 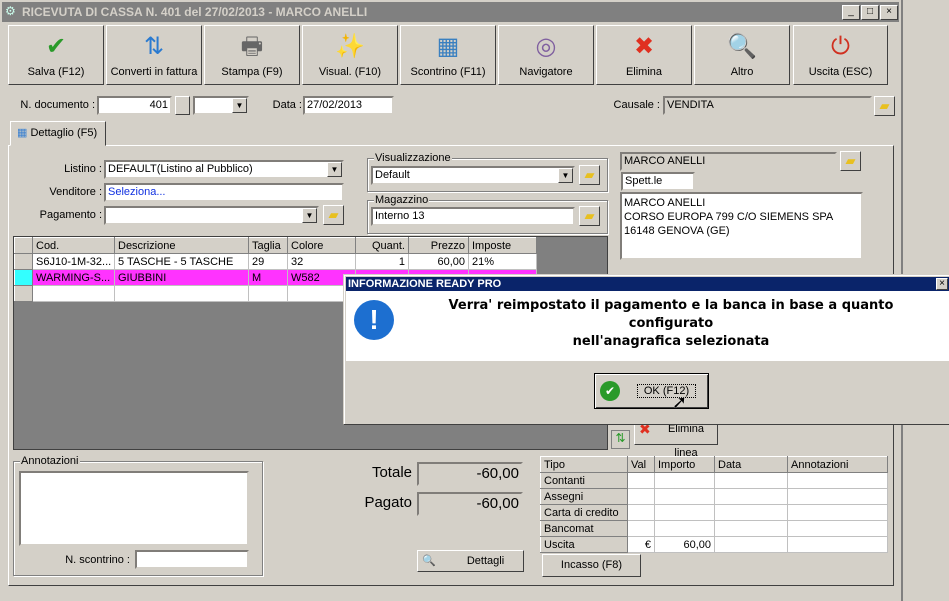 What do you see at coordinates (644, 46) in the screenshot?
I see `delete-x-icon: ✖` at bounding box center [644, 46].